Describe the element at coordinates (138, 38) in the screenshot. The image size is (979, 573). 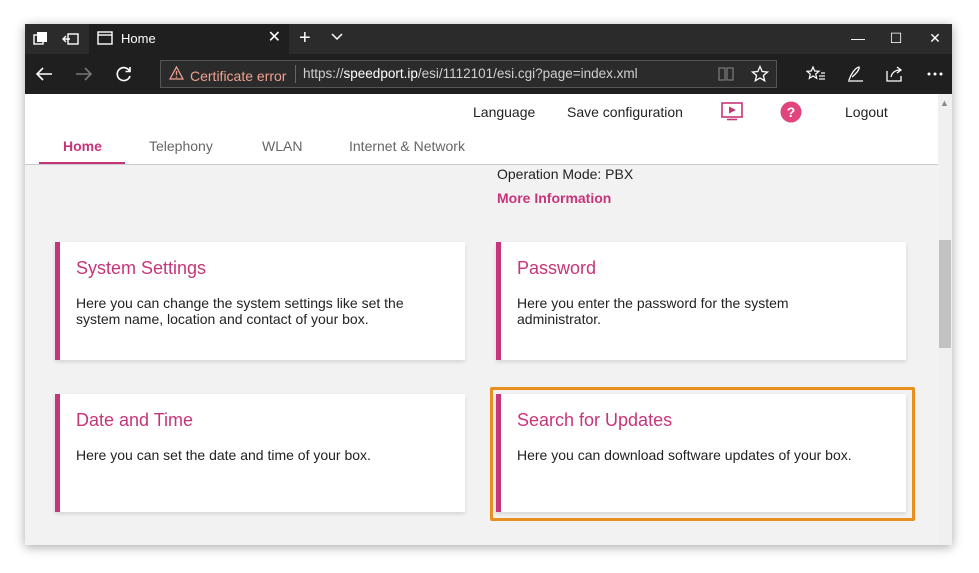
I see `tab-title: Home` at that location.